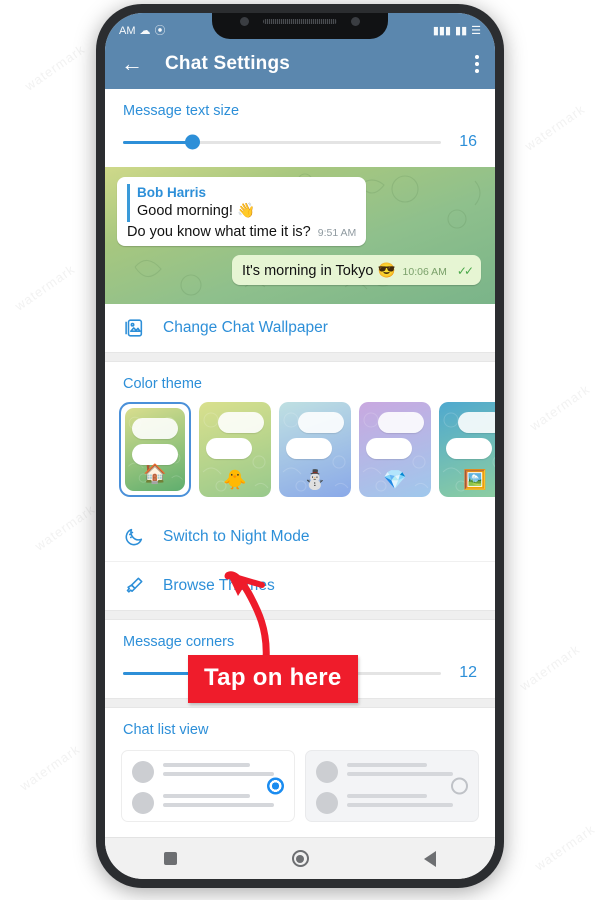 The height and width of the screenshot is (900, 600). What do you see at coordinates (275, 786) in the screenshot?
I see `compact-list-radio` at bounding box center [275, 786].